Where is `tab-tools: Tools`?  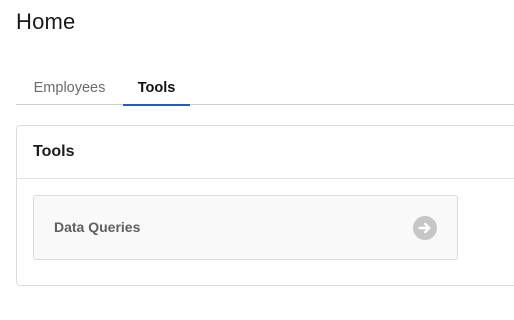 tab-tools: Tools is located at coordinates (156, 89).